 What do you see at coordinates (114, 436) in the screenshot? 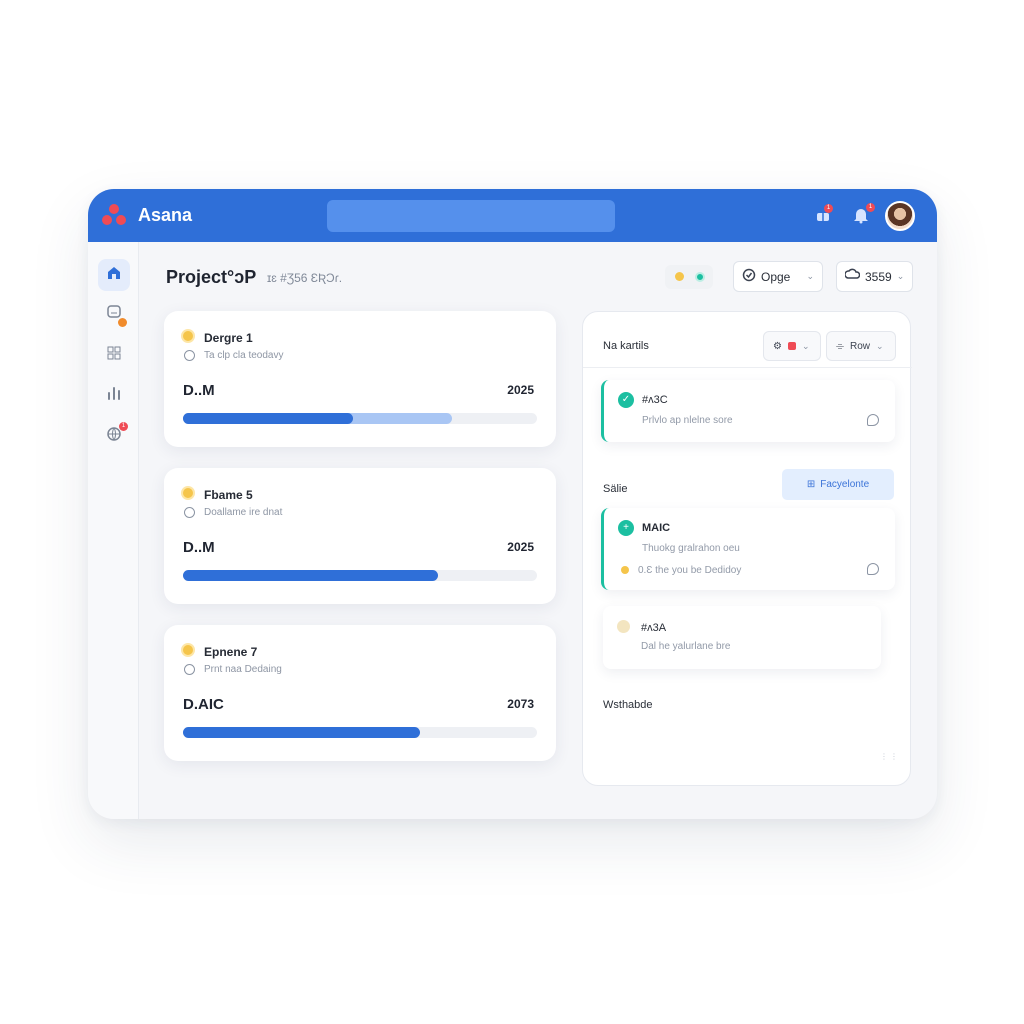
I see `sidebar-item-globe: 1` at bounding box center [114, 436].